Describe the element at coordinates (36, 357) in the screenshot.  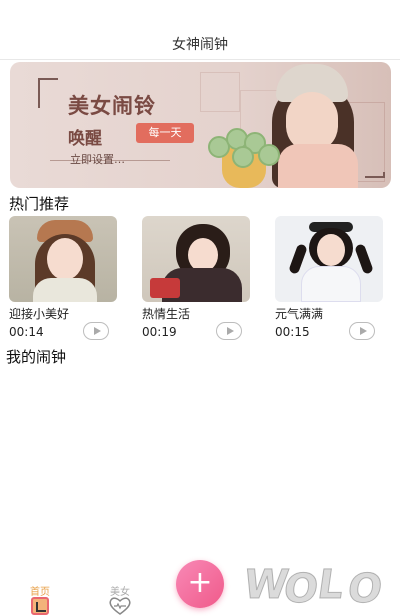
I see `my-alarms-title: 我的闹钟` at that location.